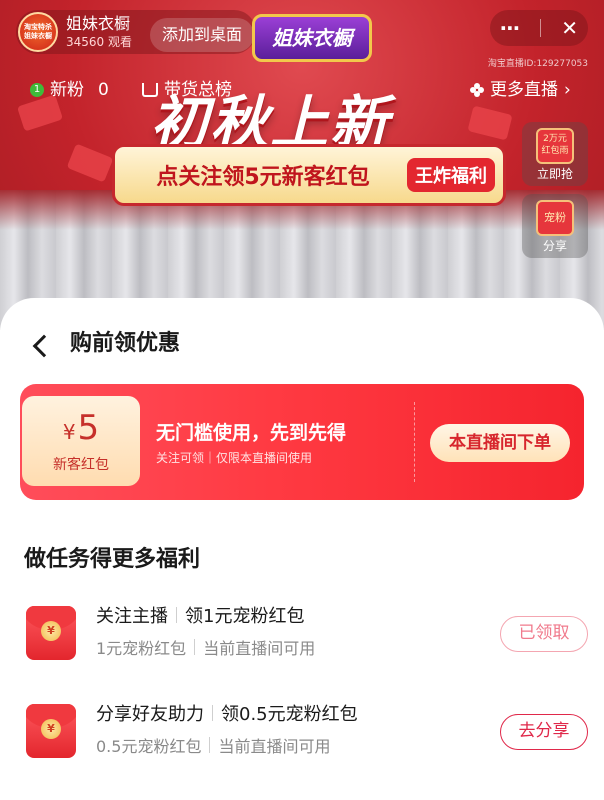 This screenshot has width=604, height=800. Describe the element at coordinates (554, 174) in the screenshot. I see `widget-label: 立即抢` at that location.